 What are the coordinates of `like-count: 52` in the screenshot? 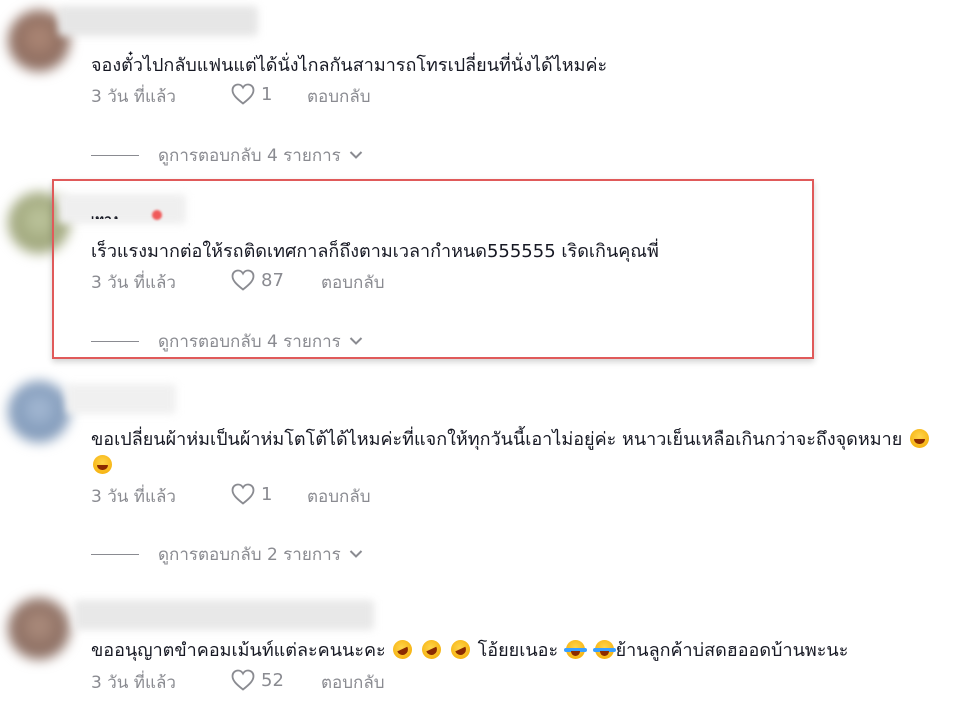 It's located at (272, 680).